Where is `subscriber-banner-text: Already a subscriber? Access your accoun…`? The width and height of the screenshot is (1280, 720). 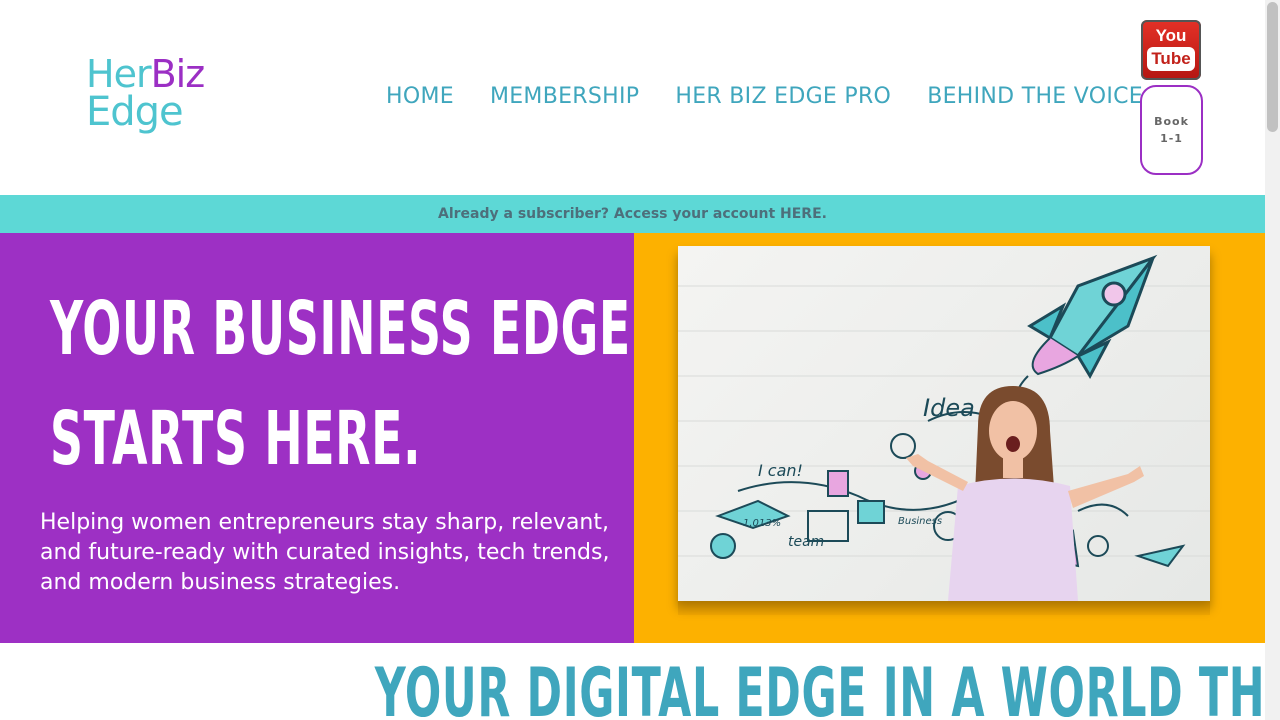
subscriber-banner-text: Already a subscriber? Access your accoun… is located at coordinates (632, 214).